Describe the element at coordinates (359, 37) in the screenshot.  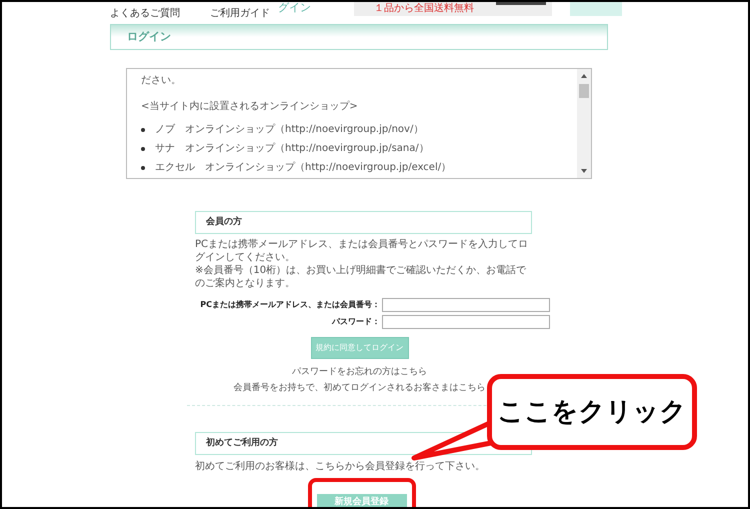
I see `section-header: ログイン` at that location.